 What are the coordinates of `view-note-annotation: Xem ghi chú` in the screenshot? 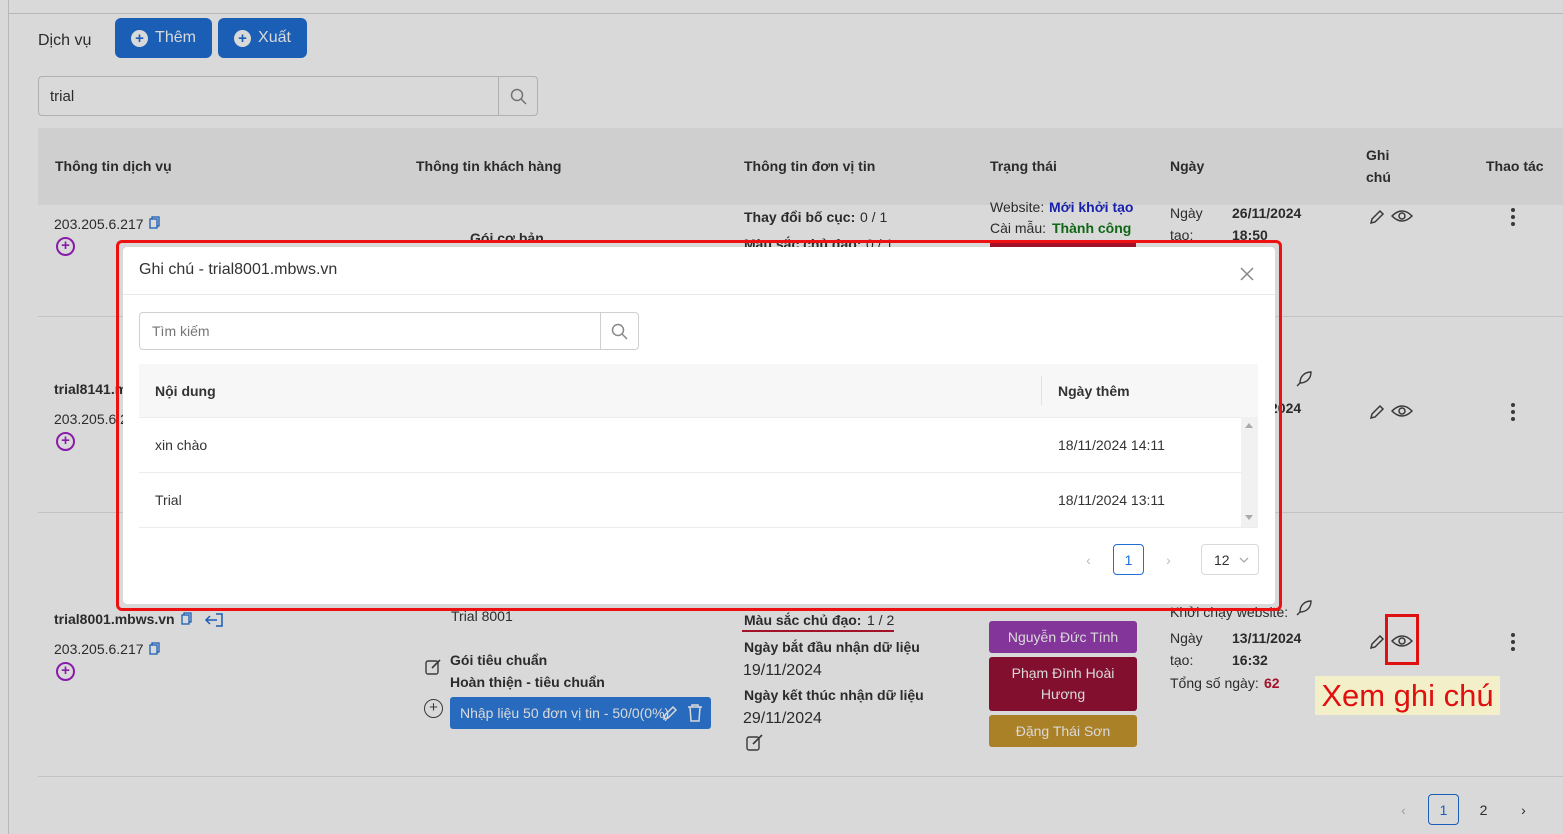 It's located at (1407, 695).